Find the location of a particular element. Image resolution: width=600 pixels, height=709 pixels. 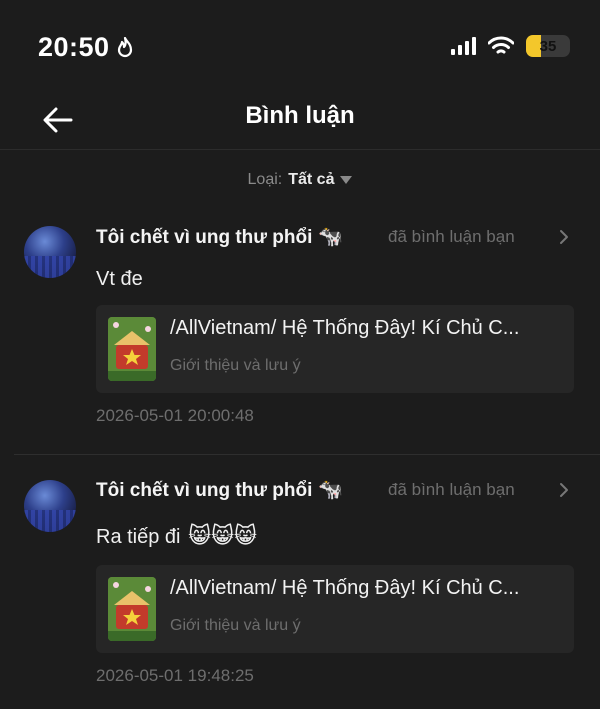

status-time: 20:50 is located at coordinates (86, 47).